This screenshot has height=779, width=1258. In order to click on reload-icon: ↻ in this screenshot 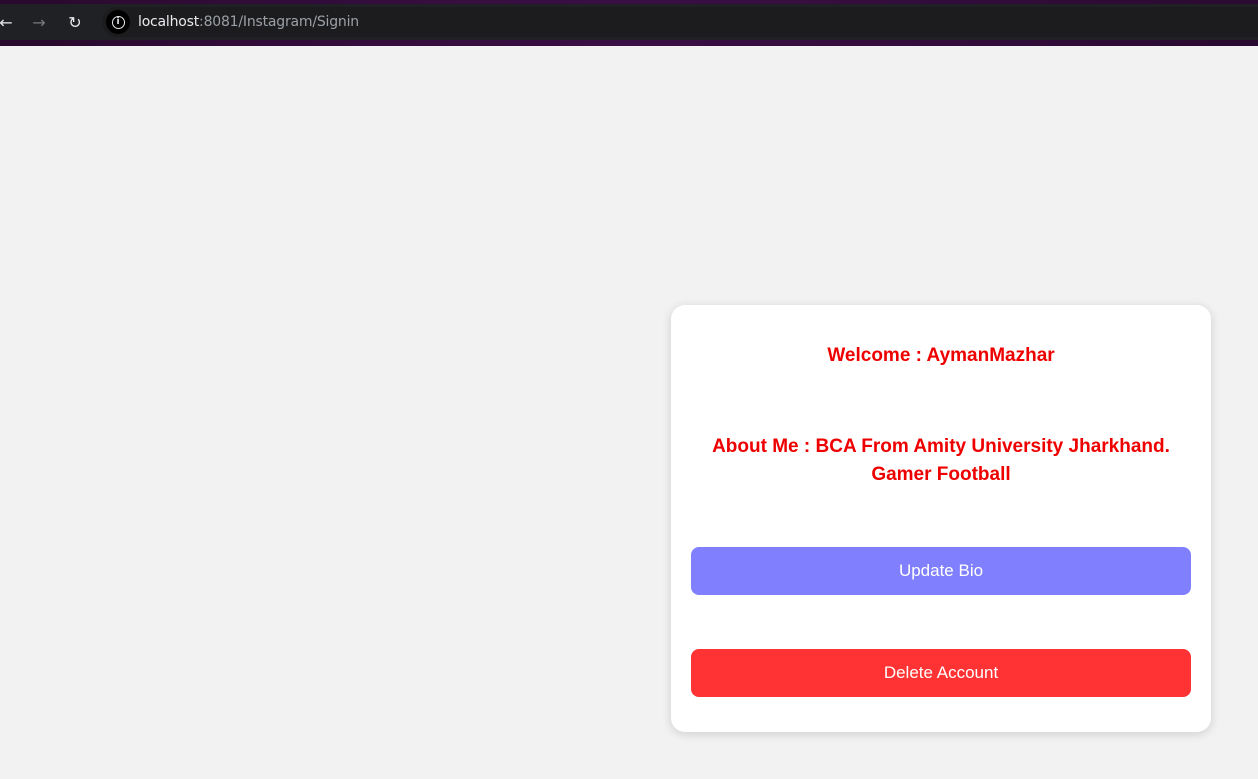, I will do `click(75, 22)`.